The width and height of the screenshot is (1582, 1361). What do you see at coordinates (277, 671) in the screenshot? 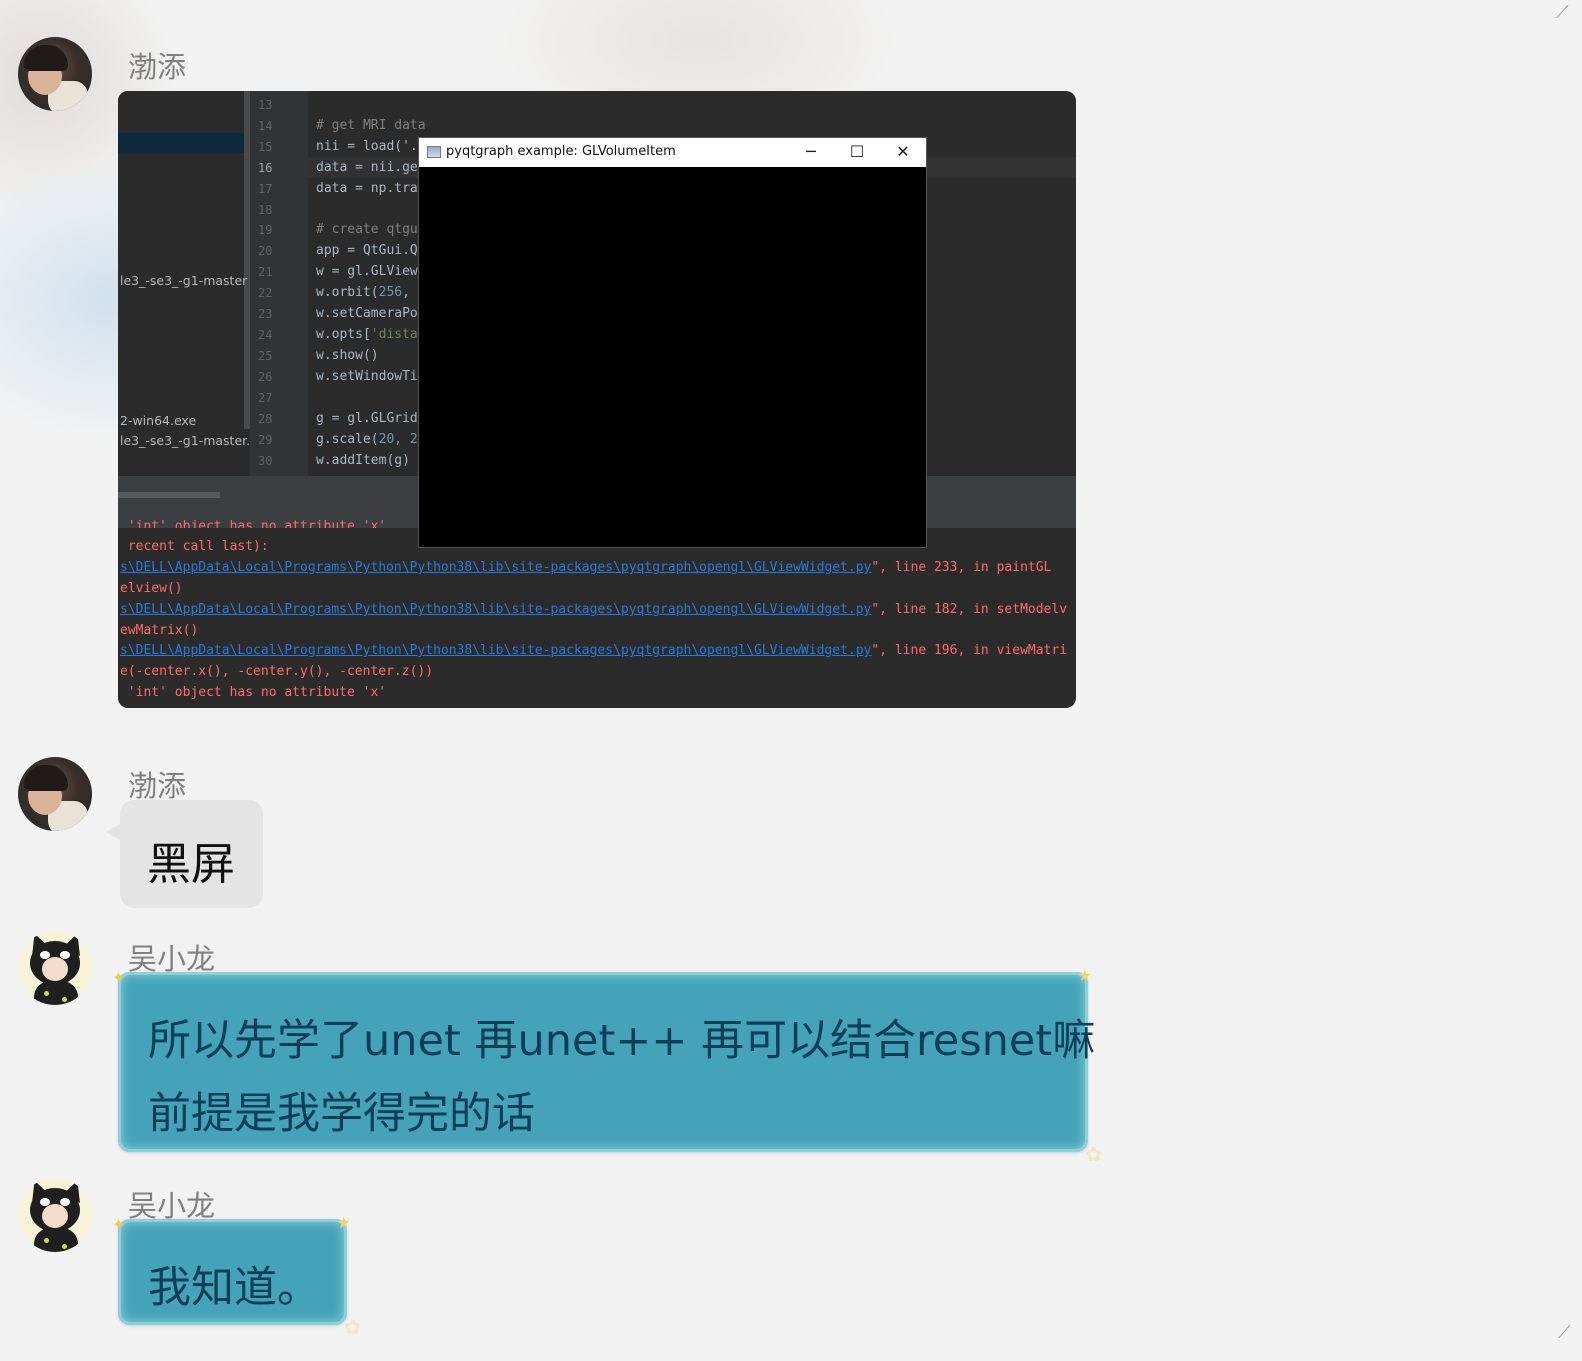
I see `console-line: e(-center.x(), -center.y(), -center.z())` at bounding box center [277, 671].